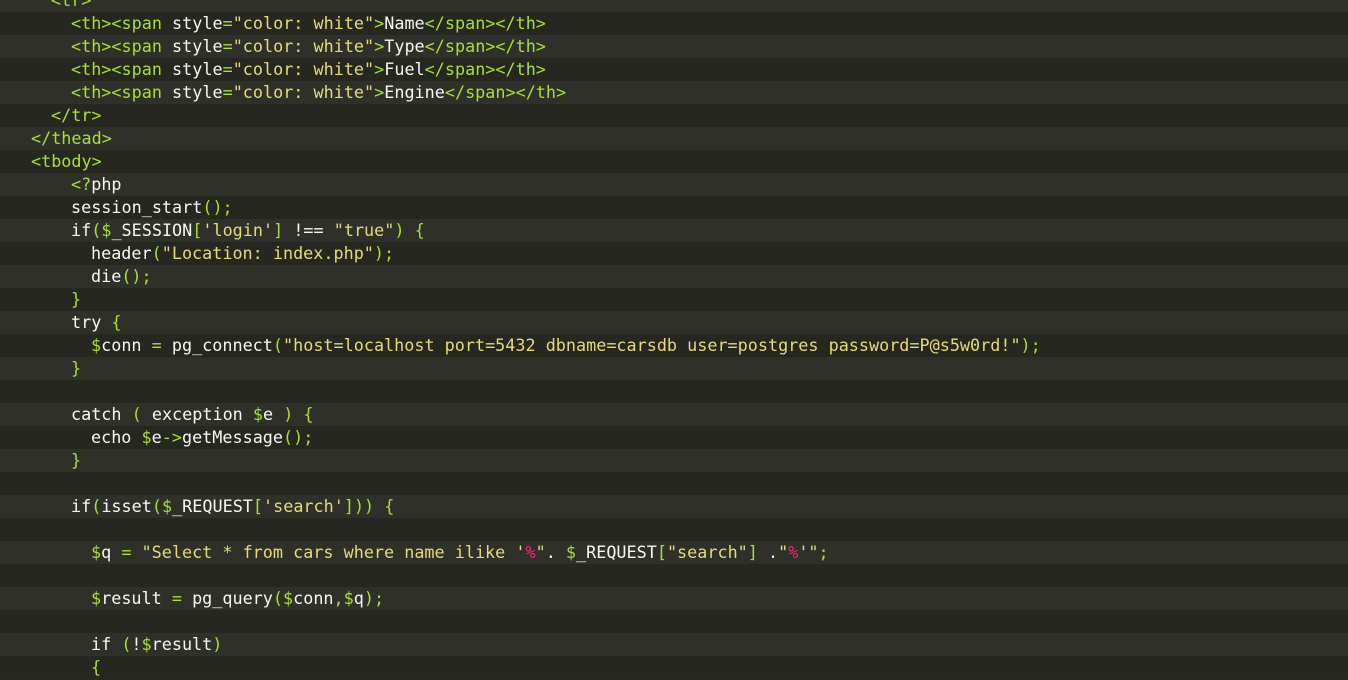 The height and width of the screenshot is (680, 1348). I want to click on code-line: session_start();, so click(674, 207).